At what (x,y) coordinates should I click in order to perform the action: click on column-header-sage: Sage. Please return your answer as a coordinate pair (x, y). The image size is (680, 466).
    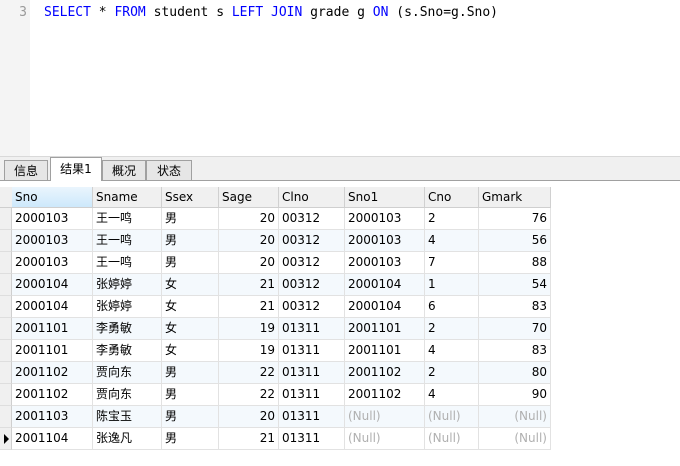
    Looking at the image, I should click on (249, 197).